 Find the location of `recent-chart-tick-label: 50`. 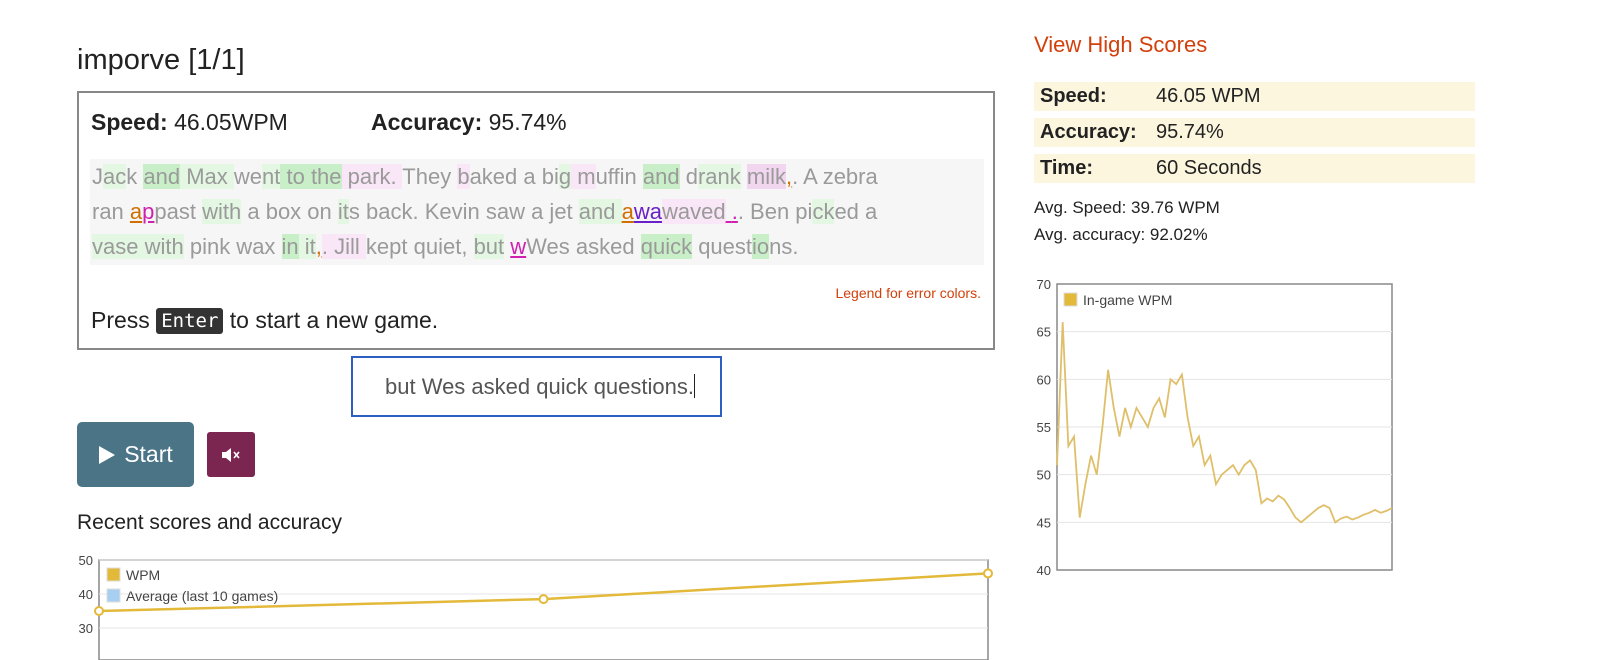

recent-chart-tick-label: 50 is located at coordinates (86, 560).